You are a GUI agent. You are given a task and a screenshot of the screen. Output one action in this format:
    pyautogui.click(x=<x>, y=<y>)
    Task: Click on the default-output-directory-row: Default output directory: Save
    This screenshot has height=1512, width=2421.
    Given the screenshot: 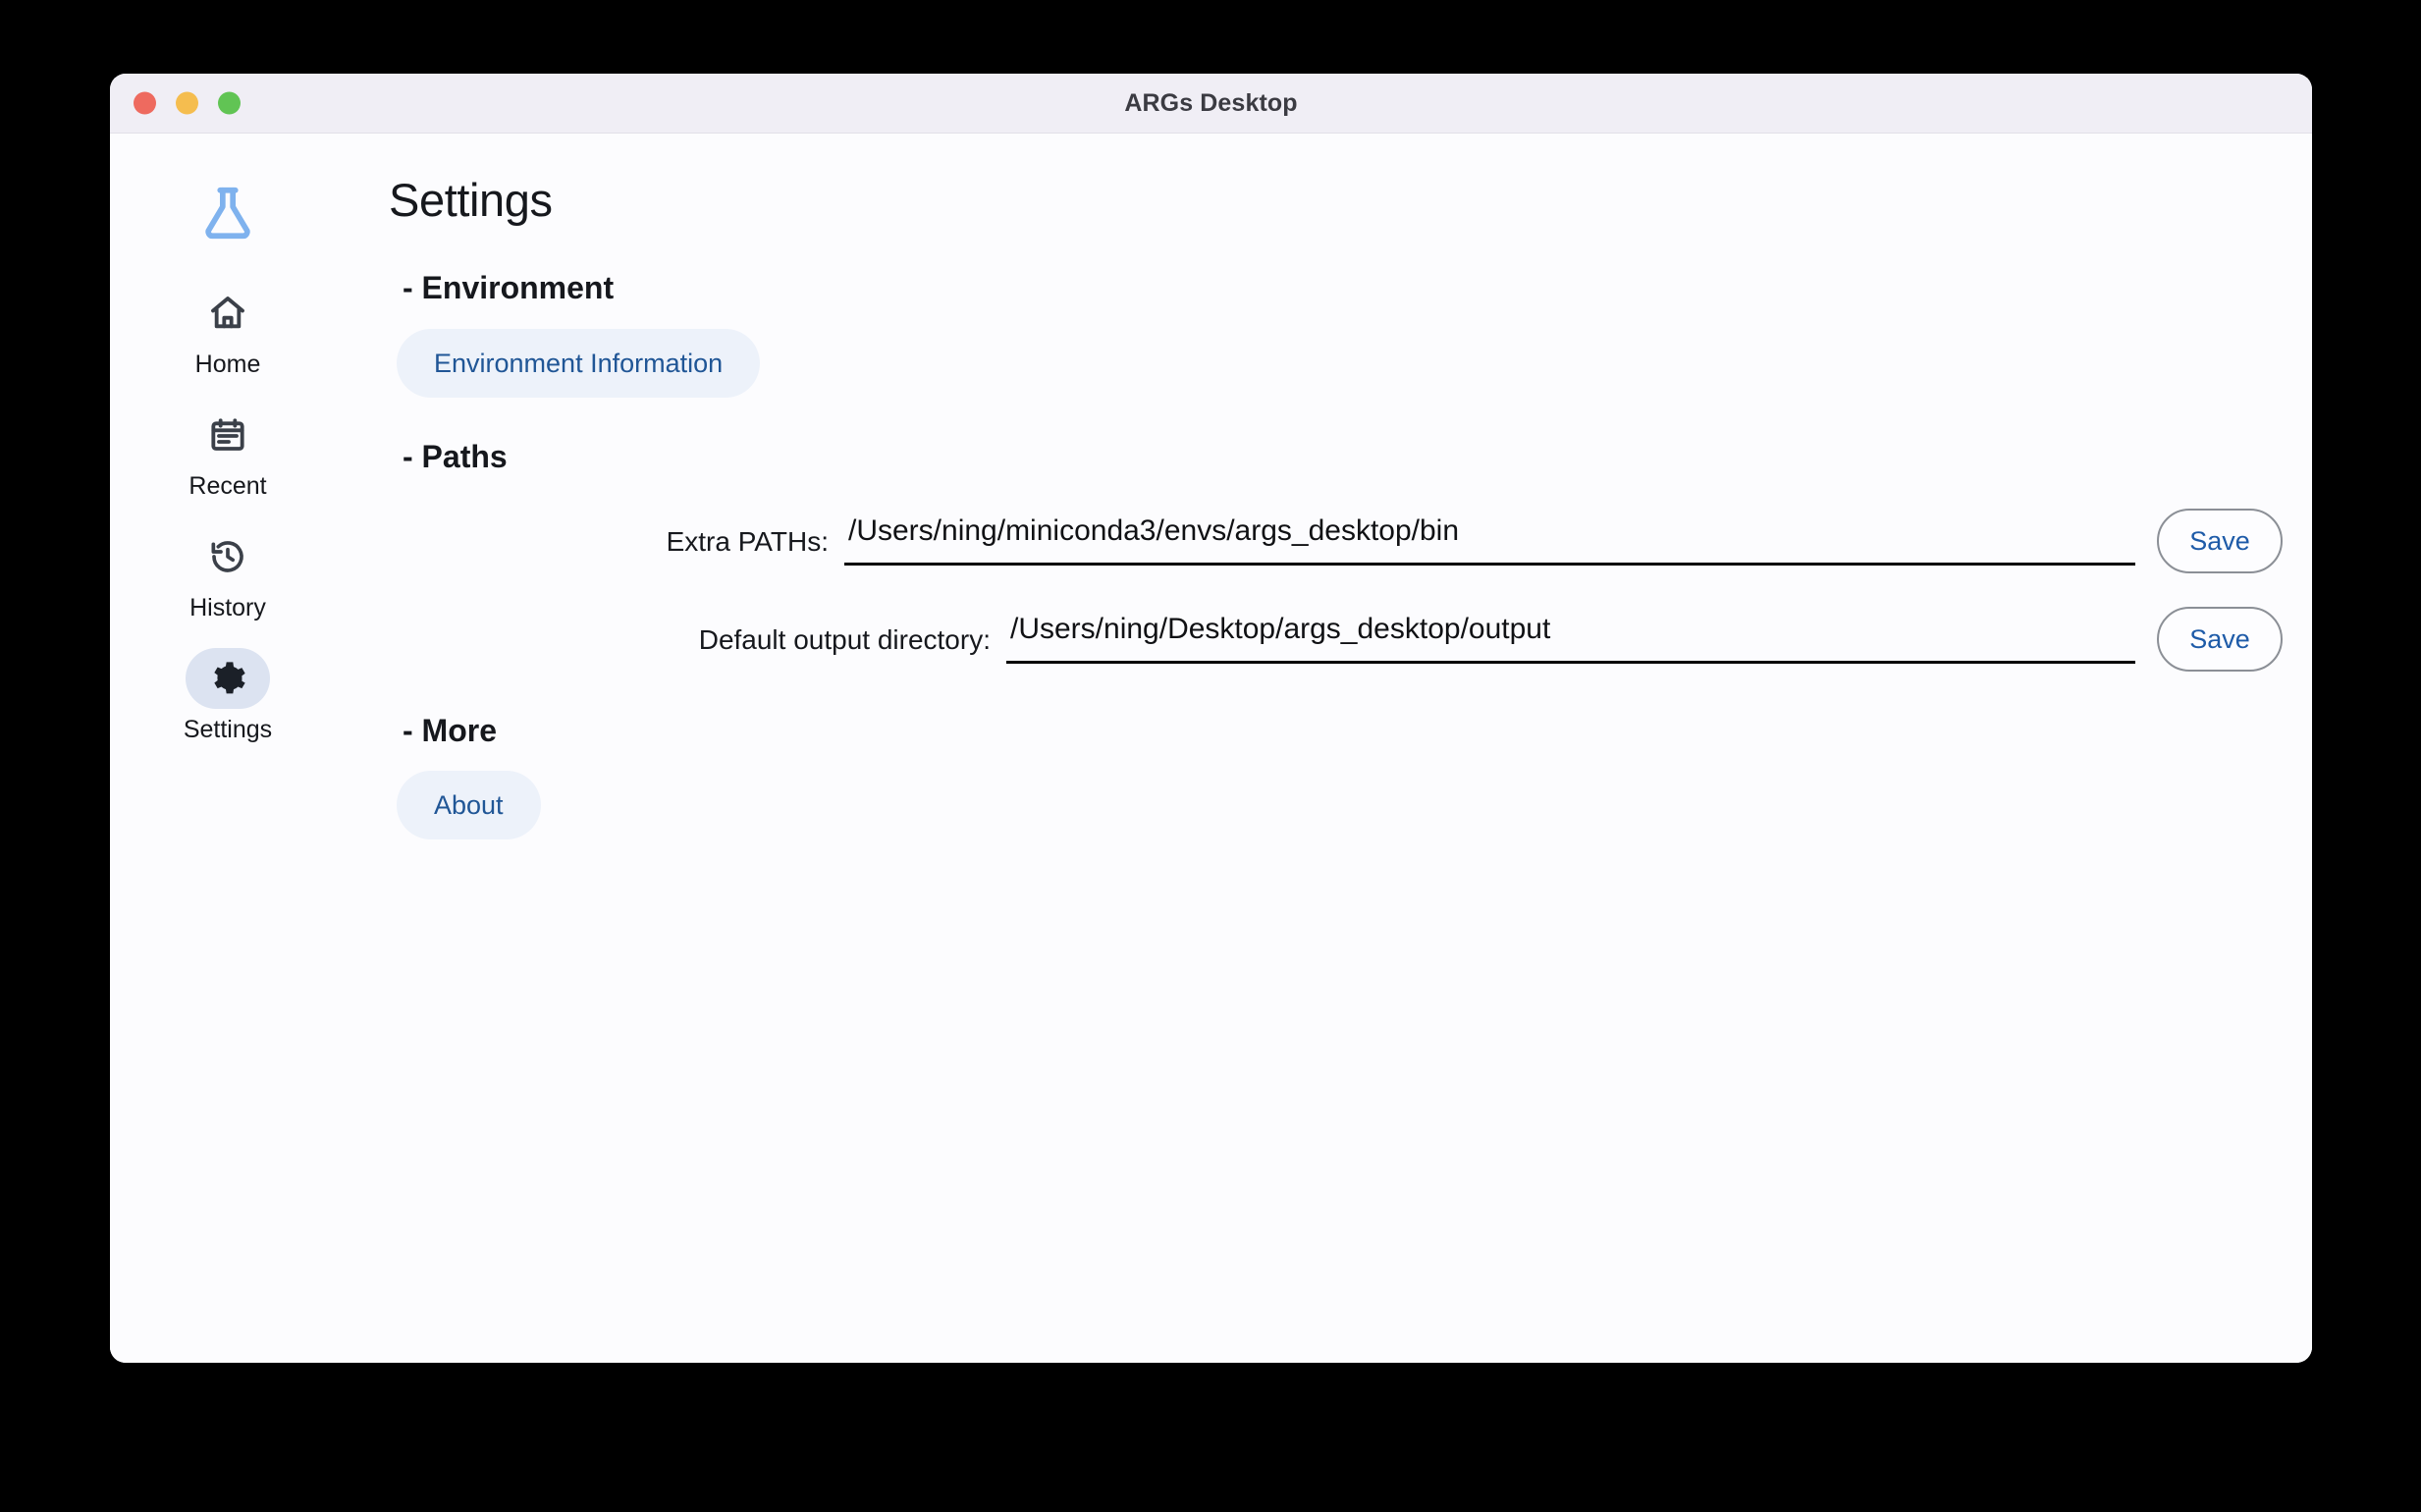 What is the action you would take?
    pyautogui.click(x=1339, y=639)
    